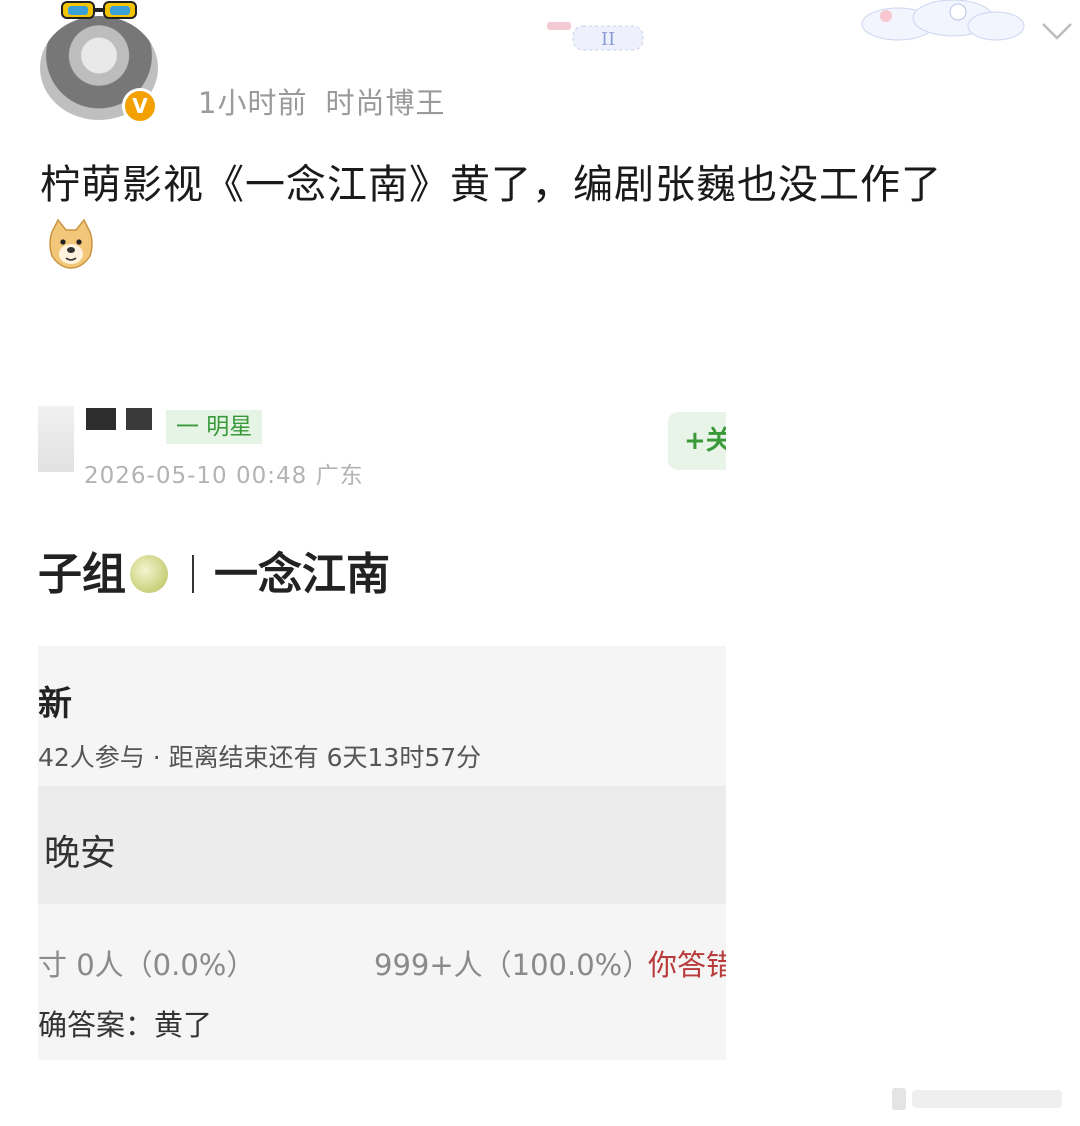  Describe the element at coordinates (260, 757) in the screenshot. I see `poll-stats: 42人参与 · 距离结束还有 6天13时57分` at that location.